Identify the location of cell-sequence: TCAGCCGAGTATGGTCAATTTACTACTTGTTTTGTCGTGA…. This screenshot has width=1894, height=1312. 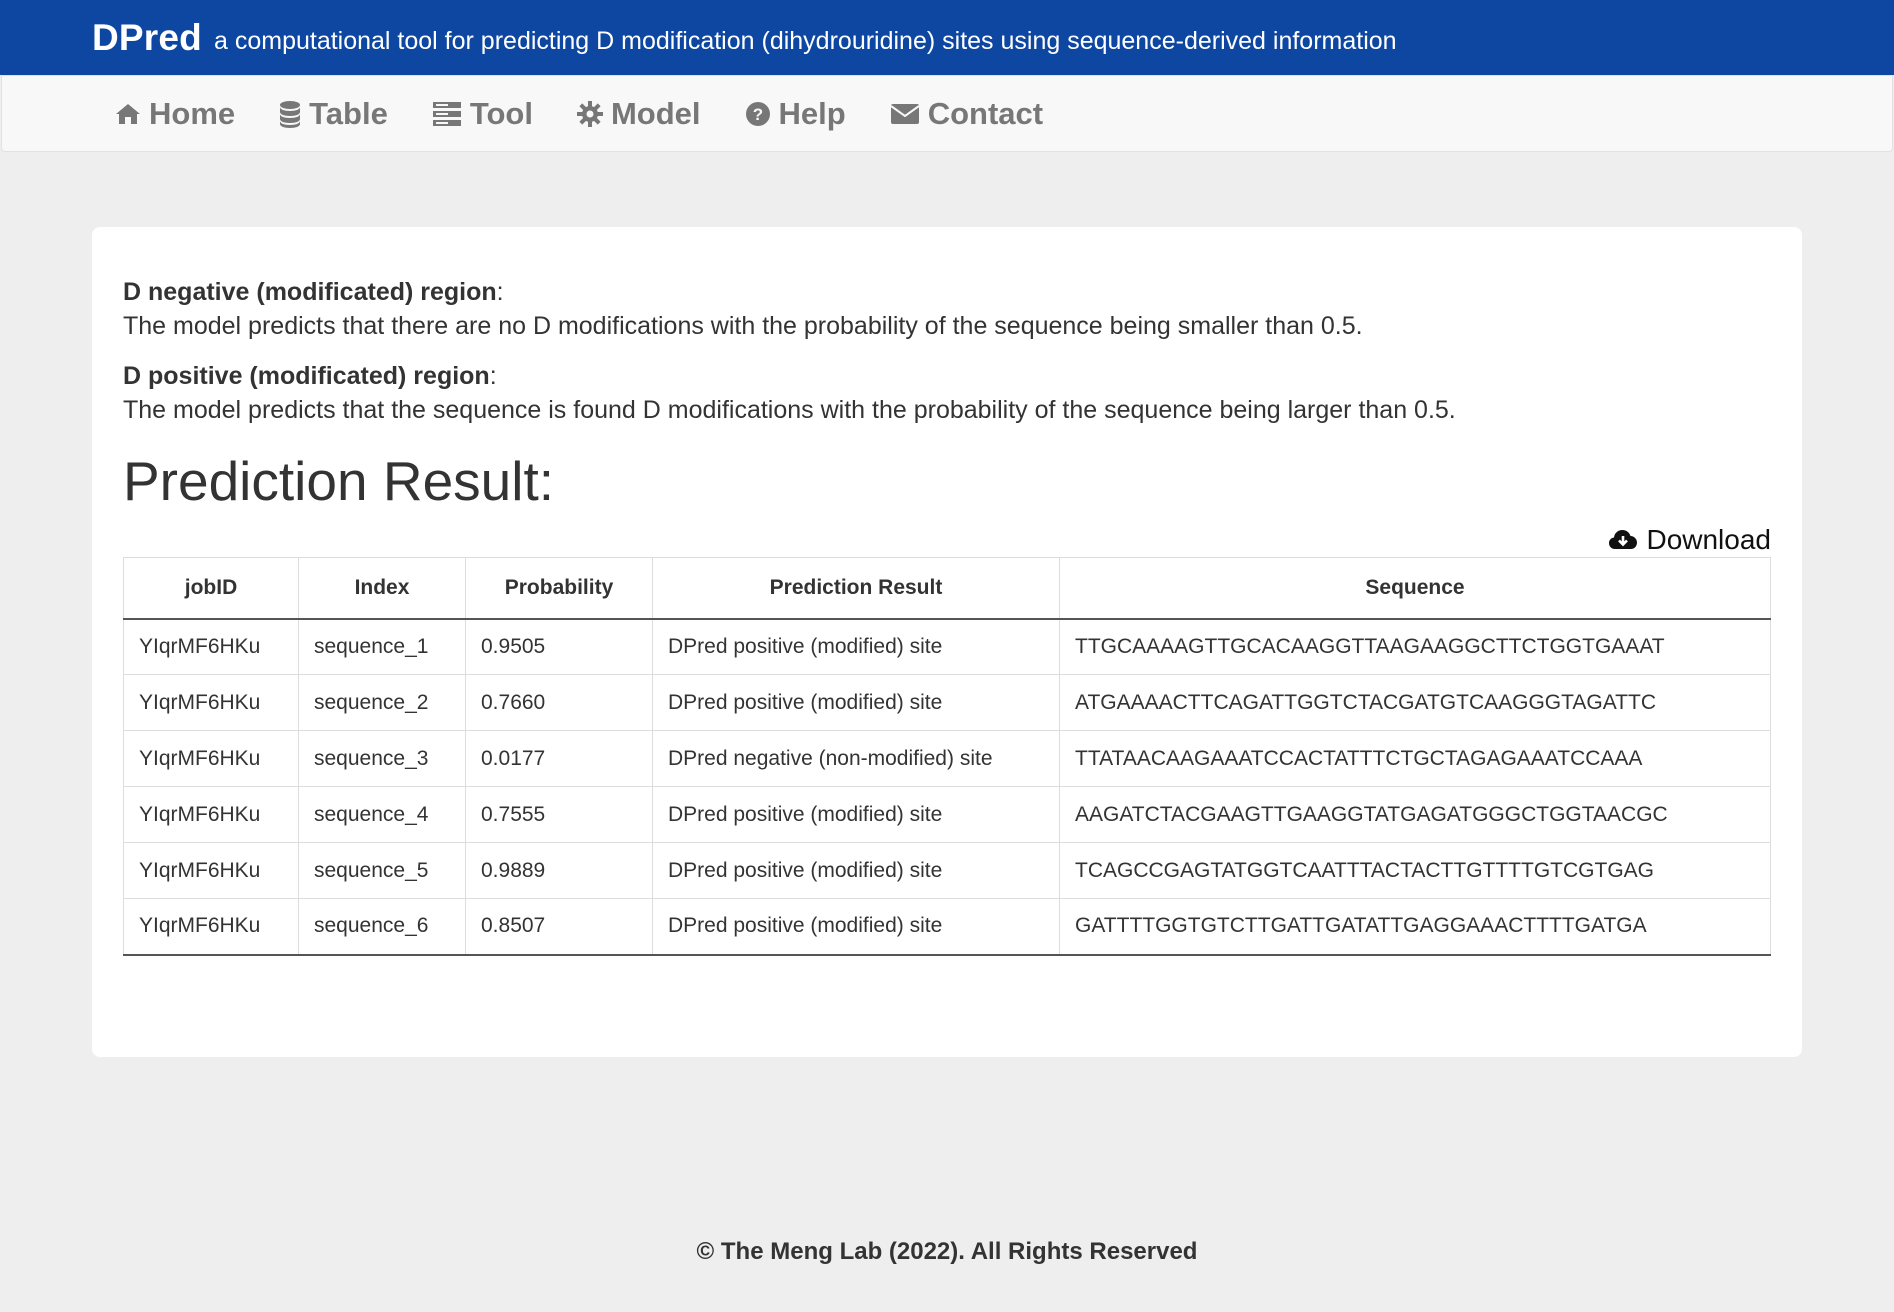
(1415, 870).